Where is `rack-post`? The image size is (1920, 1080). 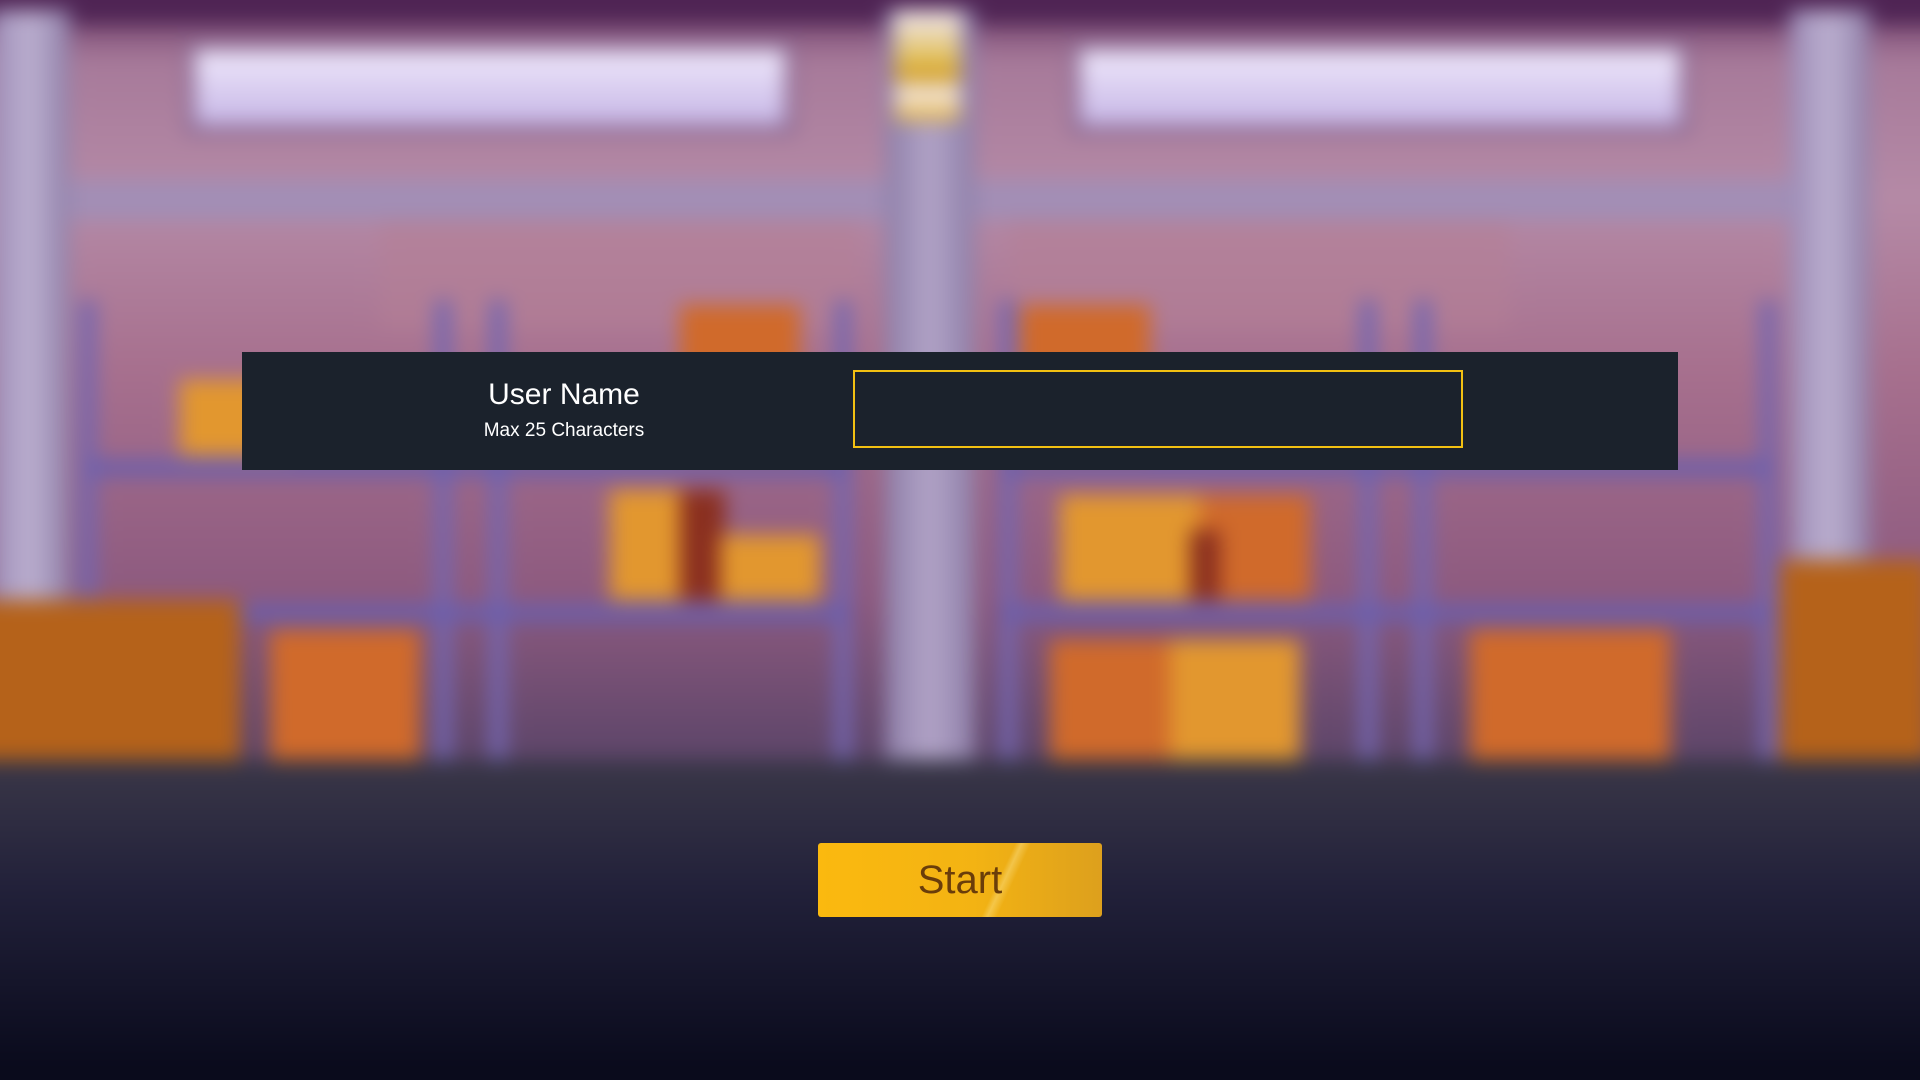
rack-post is located at coordinates (1768, 535).